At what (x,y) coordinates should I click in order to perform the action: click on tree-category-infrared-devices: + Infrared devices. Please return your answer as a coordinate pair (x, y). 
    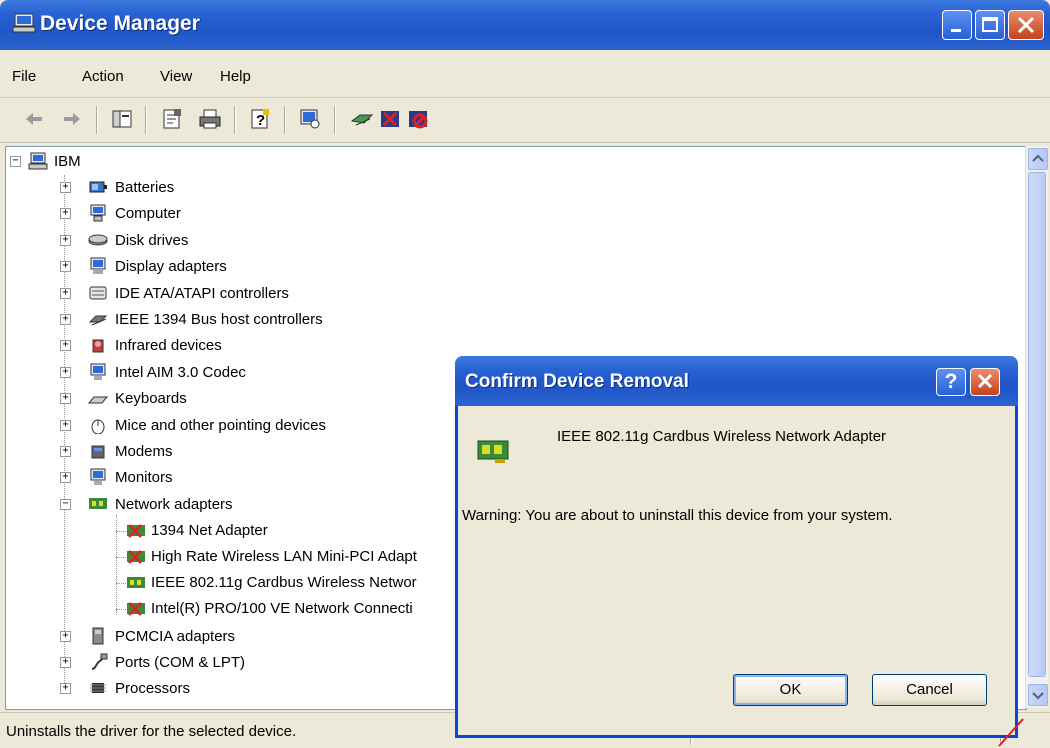
    Looking at the image, I should click on (206, 346).